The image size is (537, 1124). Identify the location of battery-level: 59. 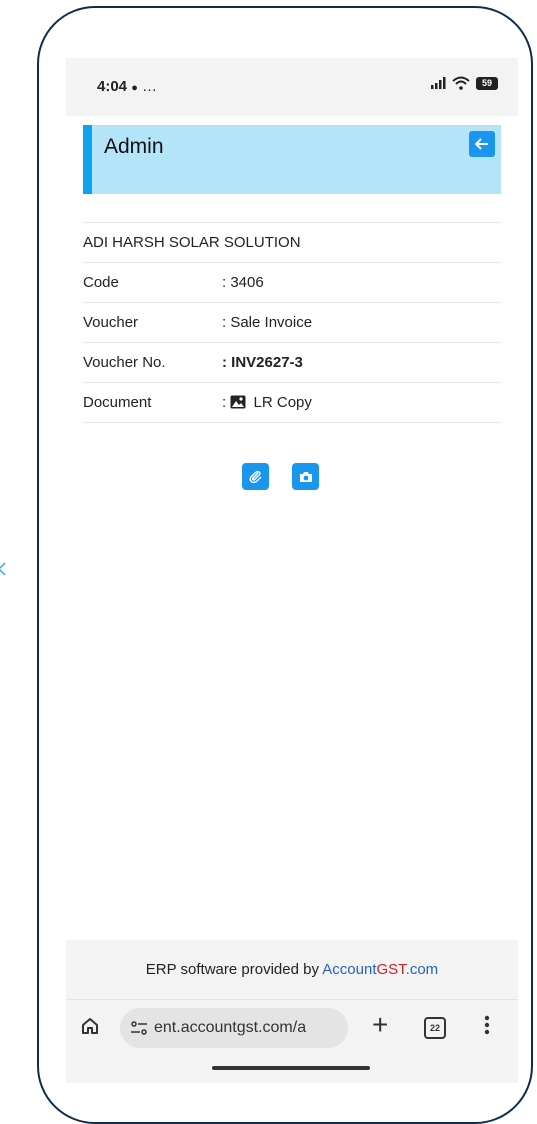
(486, 82).